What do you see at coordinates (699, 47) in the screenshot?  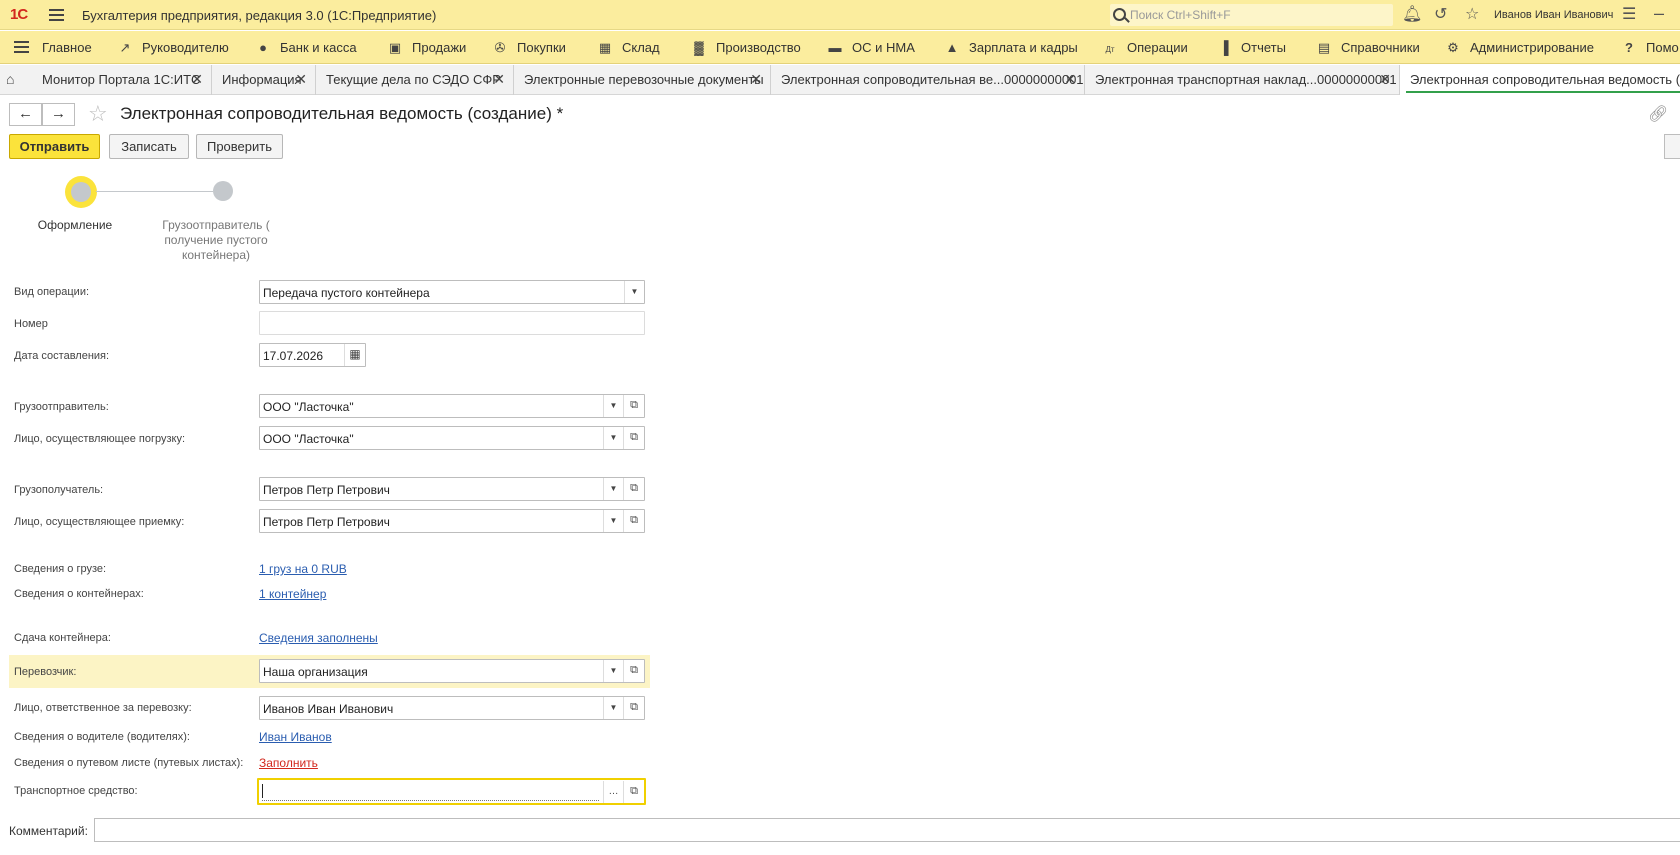 I see `factory-icon: ▓` at bounding box center [699, 47].